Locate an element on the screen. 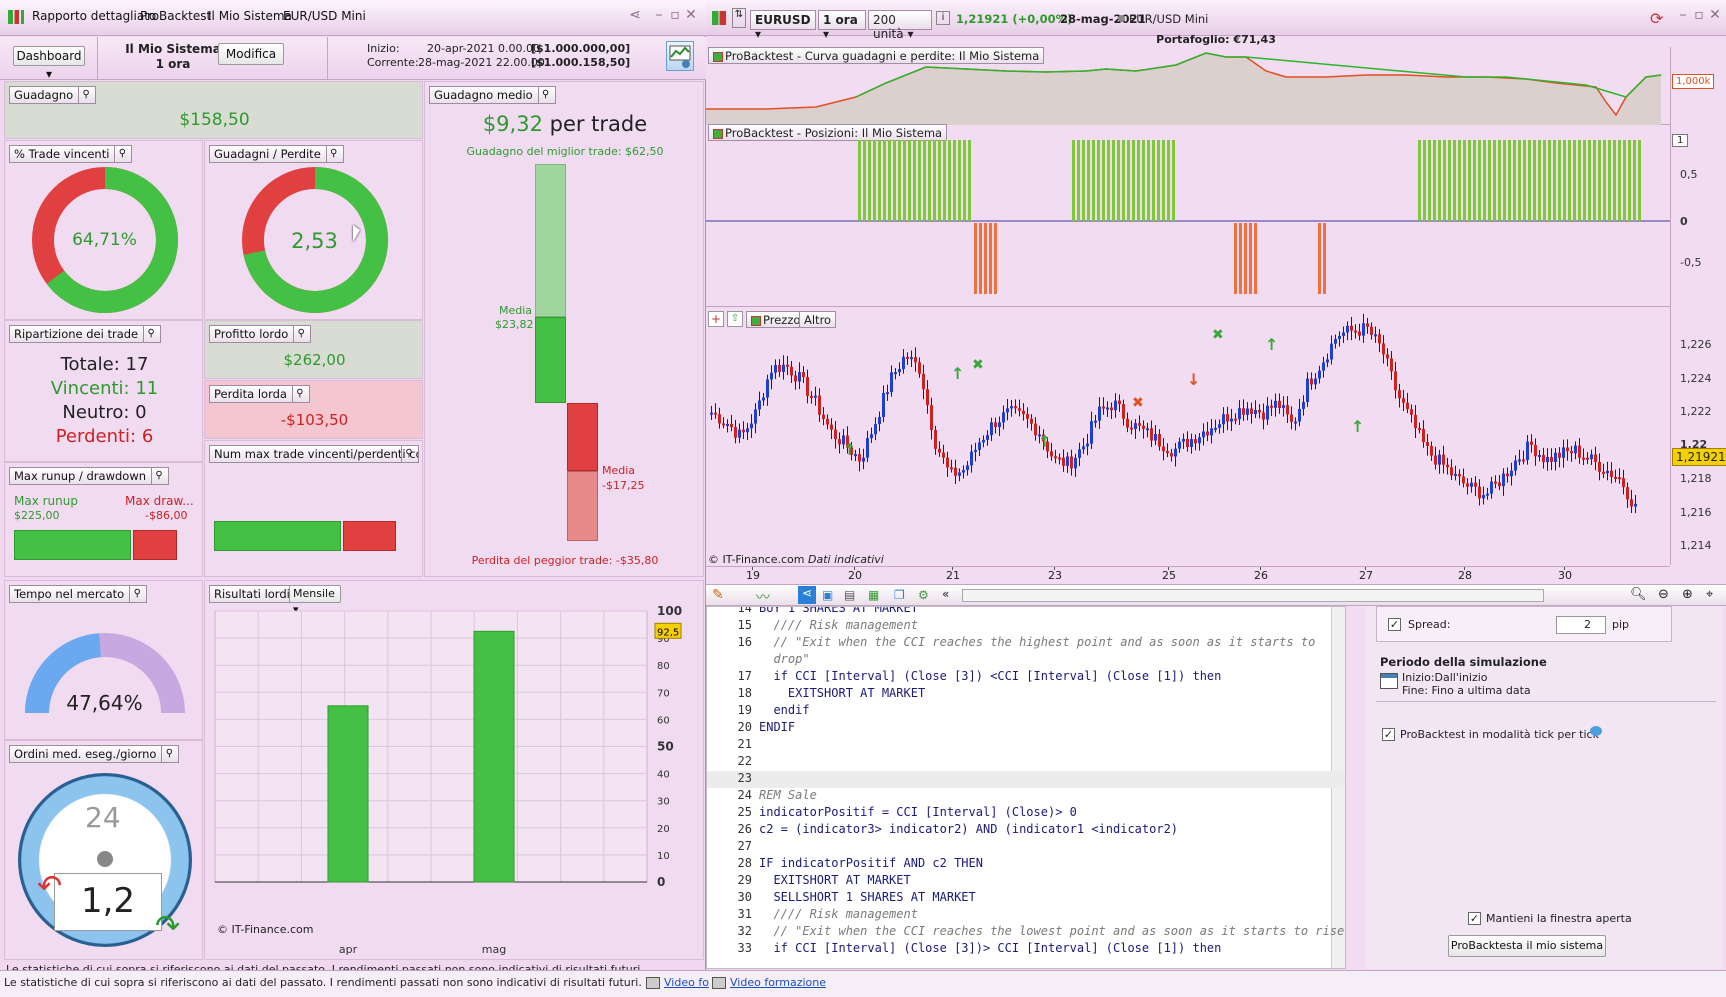 The width and height of the screenshot is (1726, 997). keep-open-checkbox: ✓ is located at coordinates (1474, 918).